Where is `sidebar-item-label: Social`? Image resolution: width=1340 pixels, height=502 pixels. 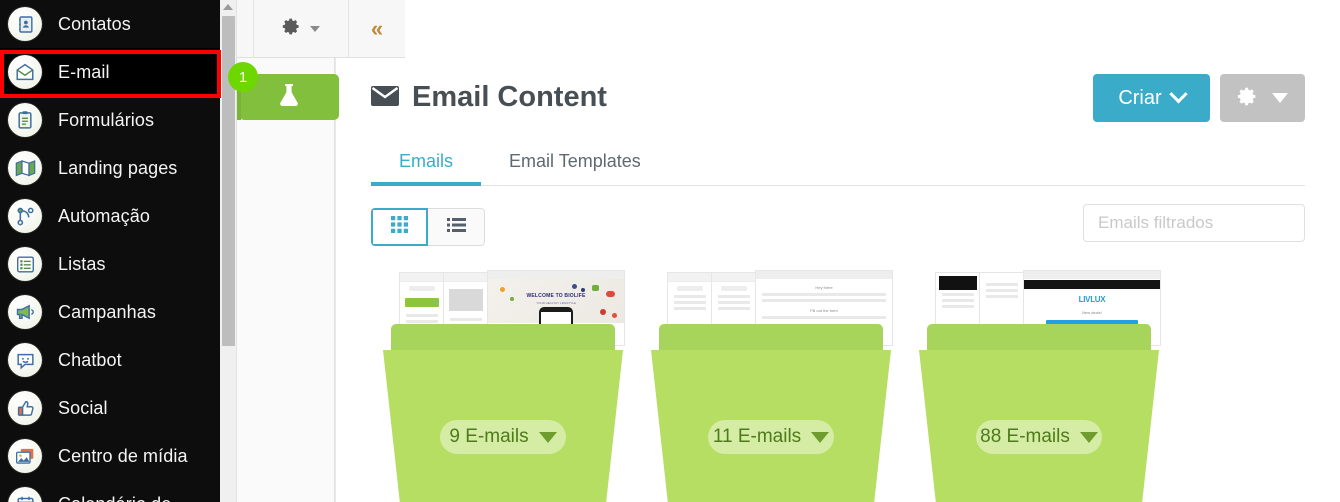 sidebar-item-label: Social is located at coordinates (83, 407).